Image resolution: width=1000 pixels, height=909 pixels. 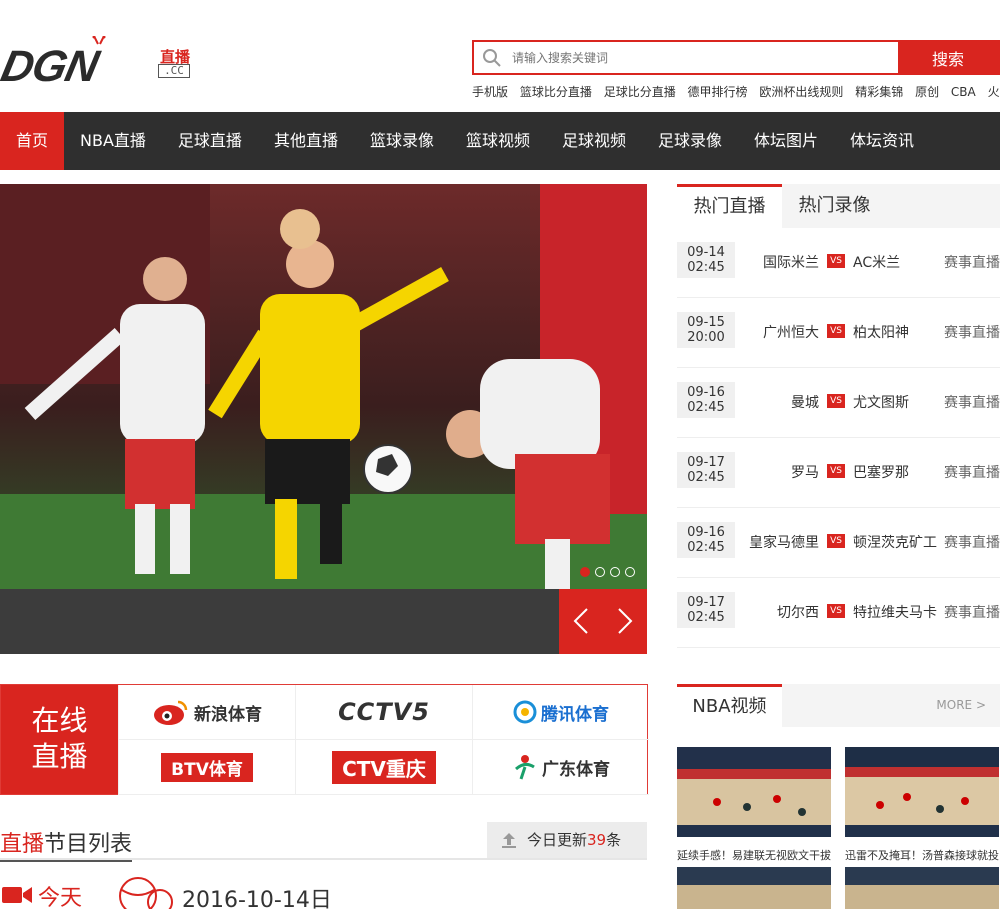 What do you see at coordinates (402, 141) in the screenshot?
I see `nav-item-basketball-replay: 篮球录像` at bounding box center [402, 141].